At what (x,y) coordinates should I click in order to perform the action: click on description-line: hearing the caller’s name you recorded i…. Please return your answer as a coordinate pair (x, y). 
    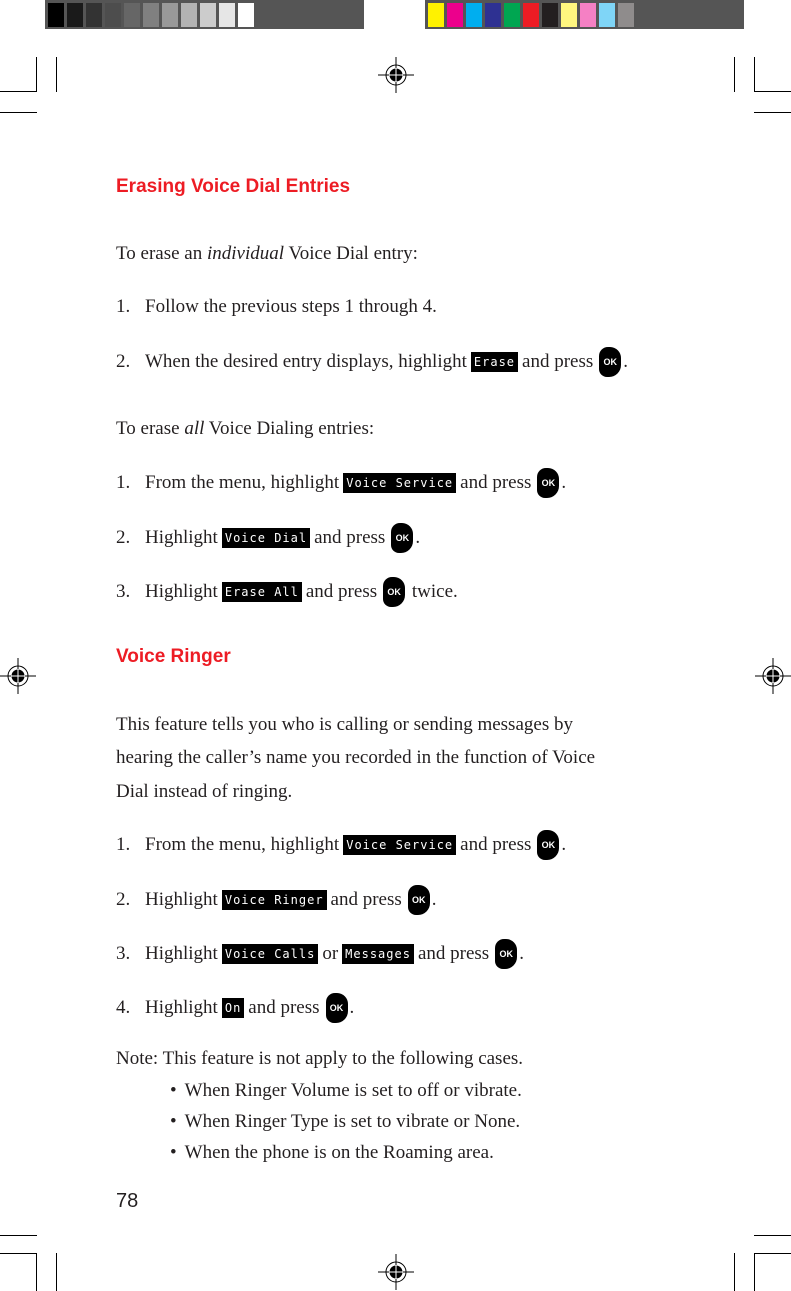
    Looking at the image, I should click on (356, 757).